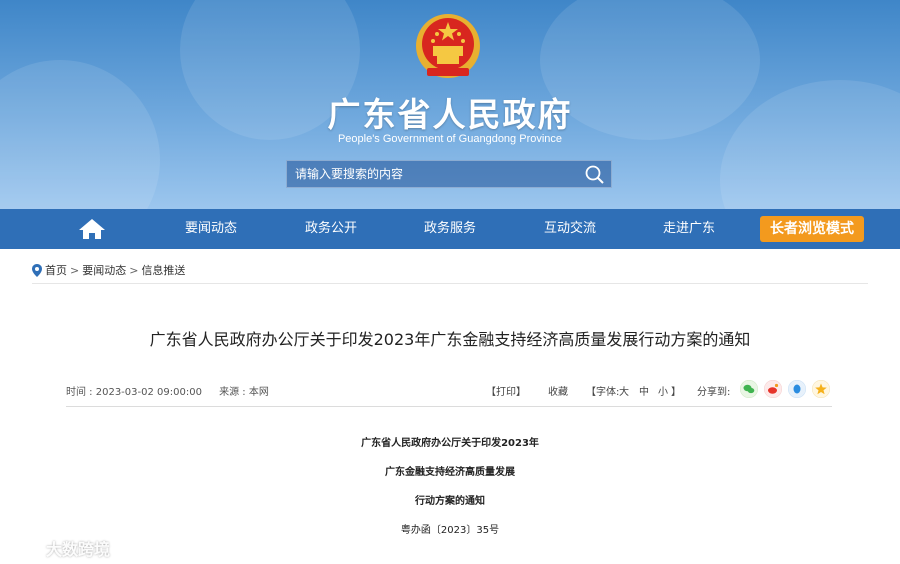 The image size is (900, 564). I want to click on meta-divider, so click(449, 406).